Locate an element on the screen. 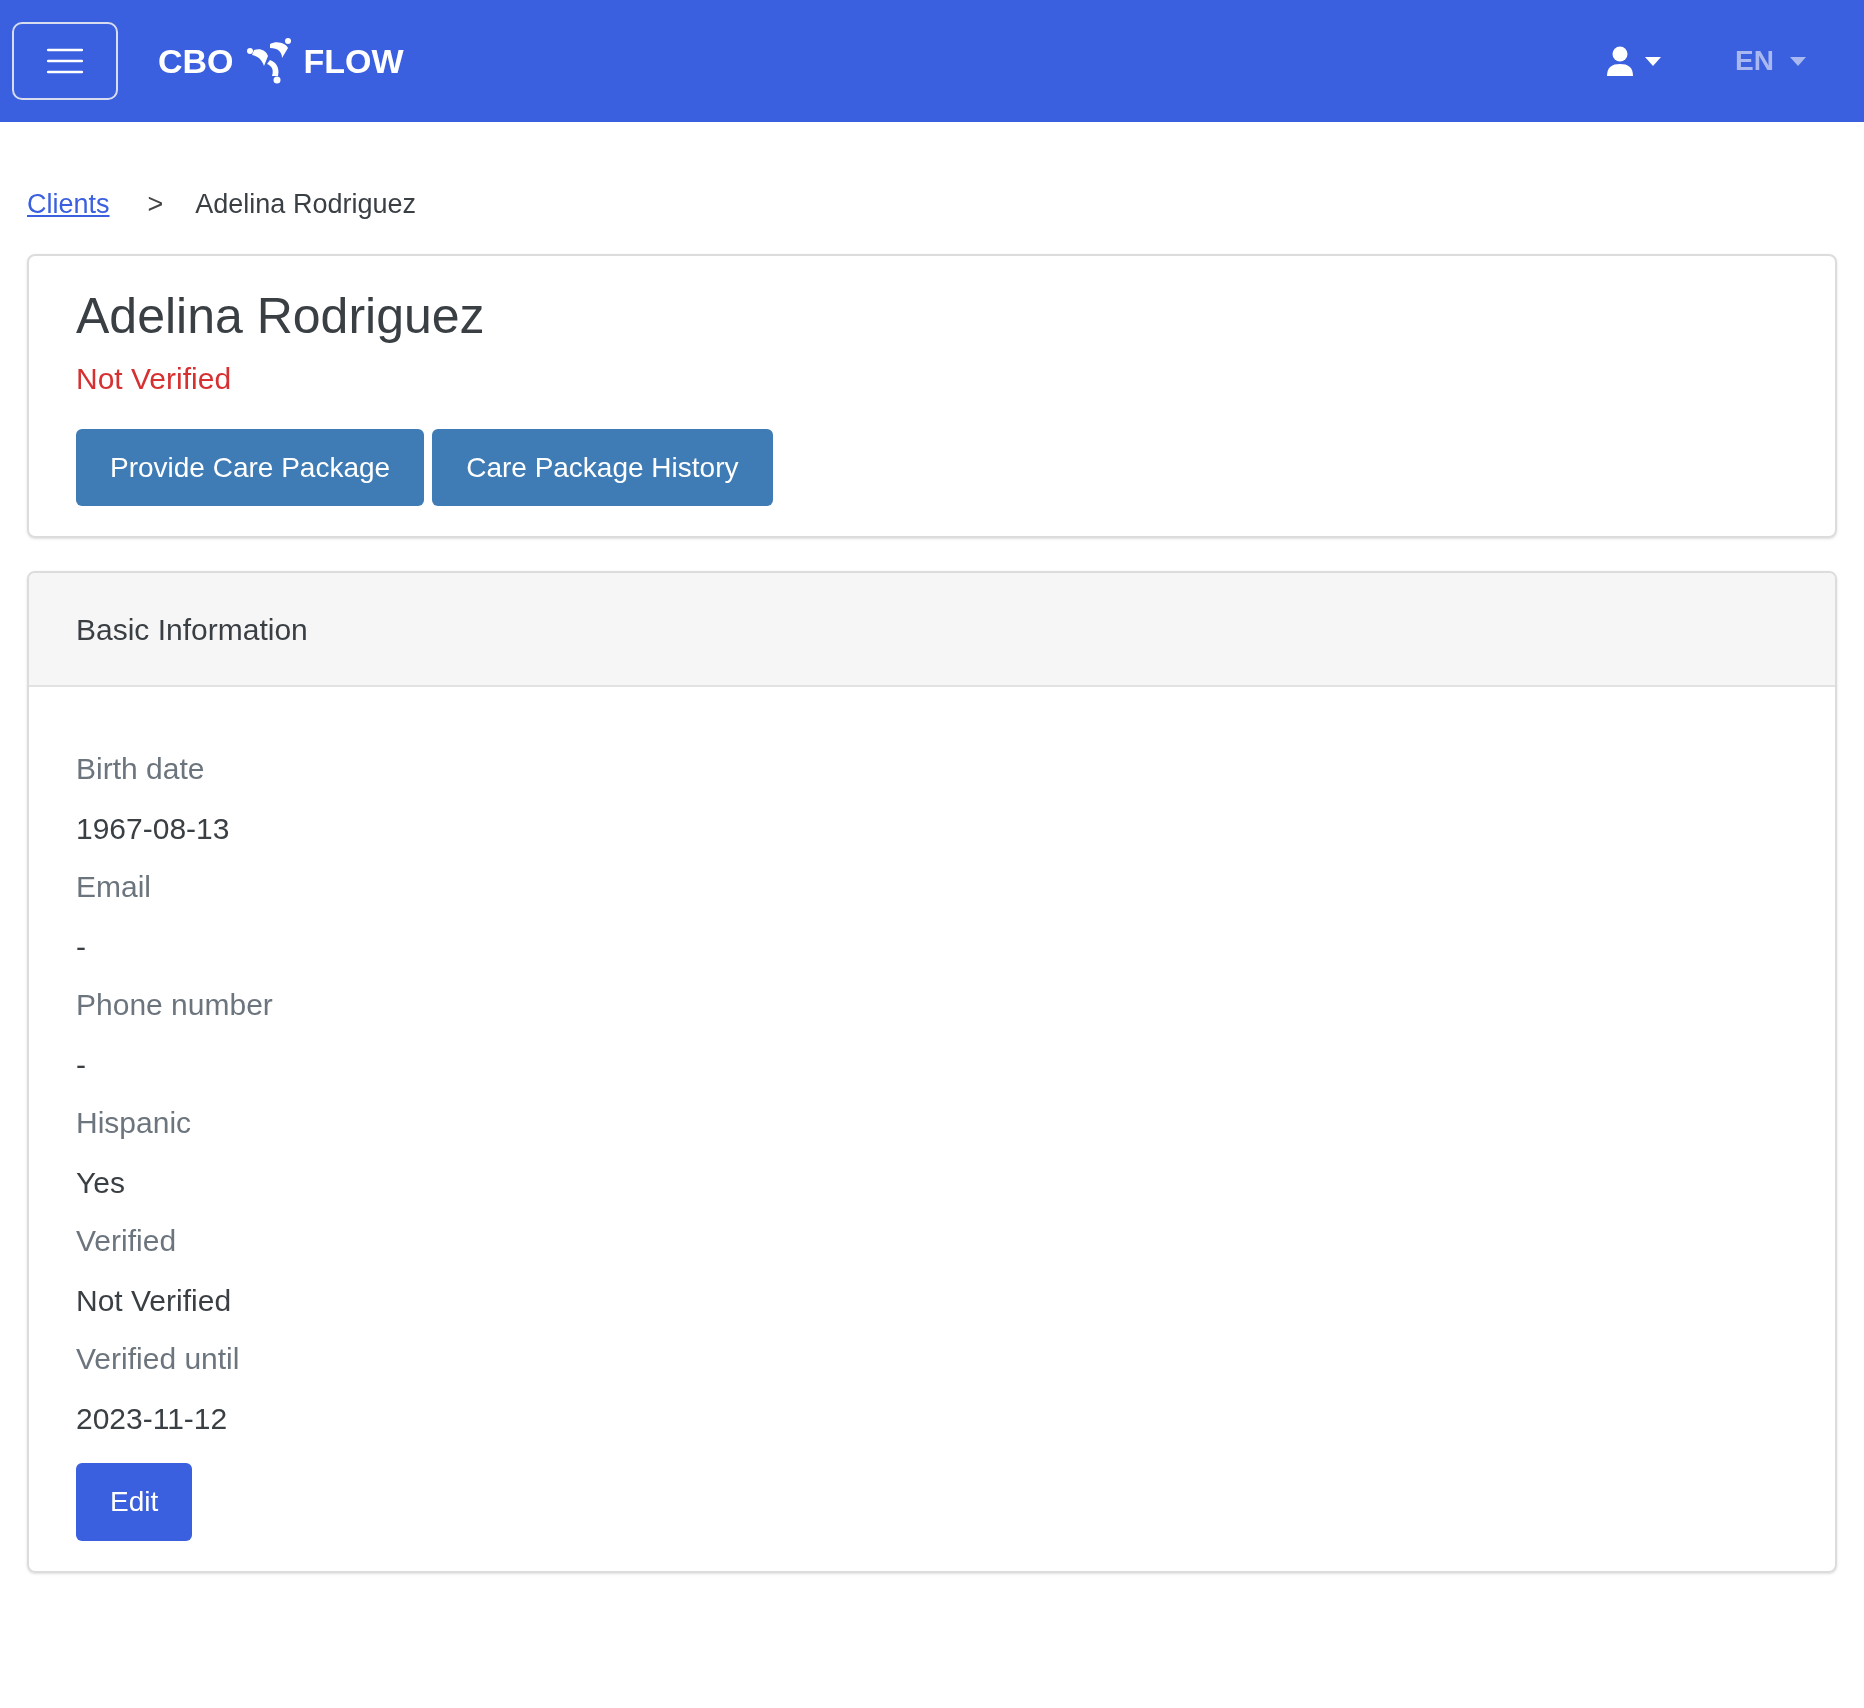  card-title: Basic Information is located at coordinates (192, 629).